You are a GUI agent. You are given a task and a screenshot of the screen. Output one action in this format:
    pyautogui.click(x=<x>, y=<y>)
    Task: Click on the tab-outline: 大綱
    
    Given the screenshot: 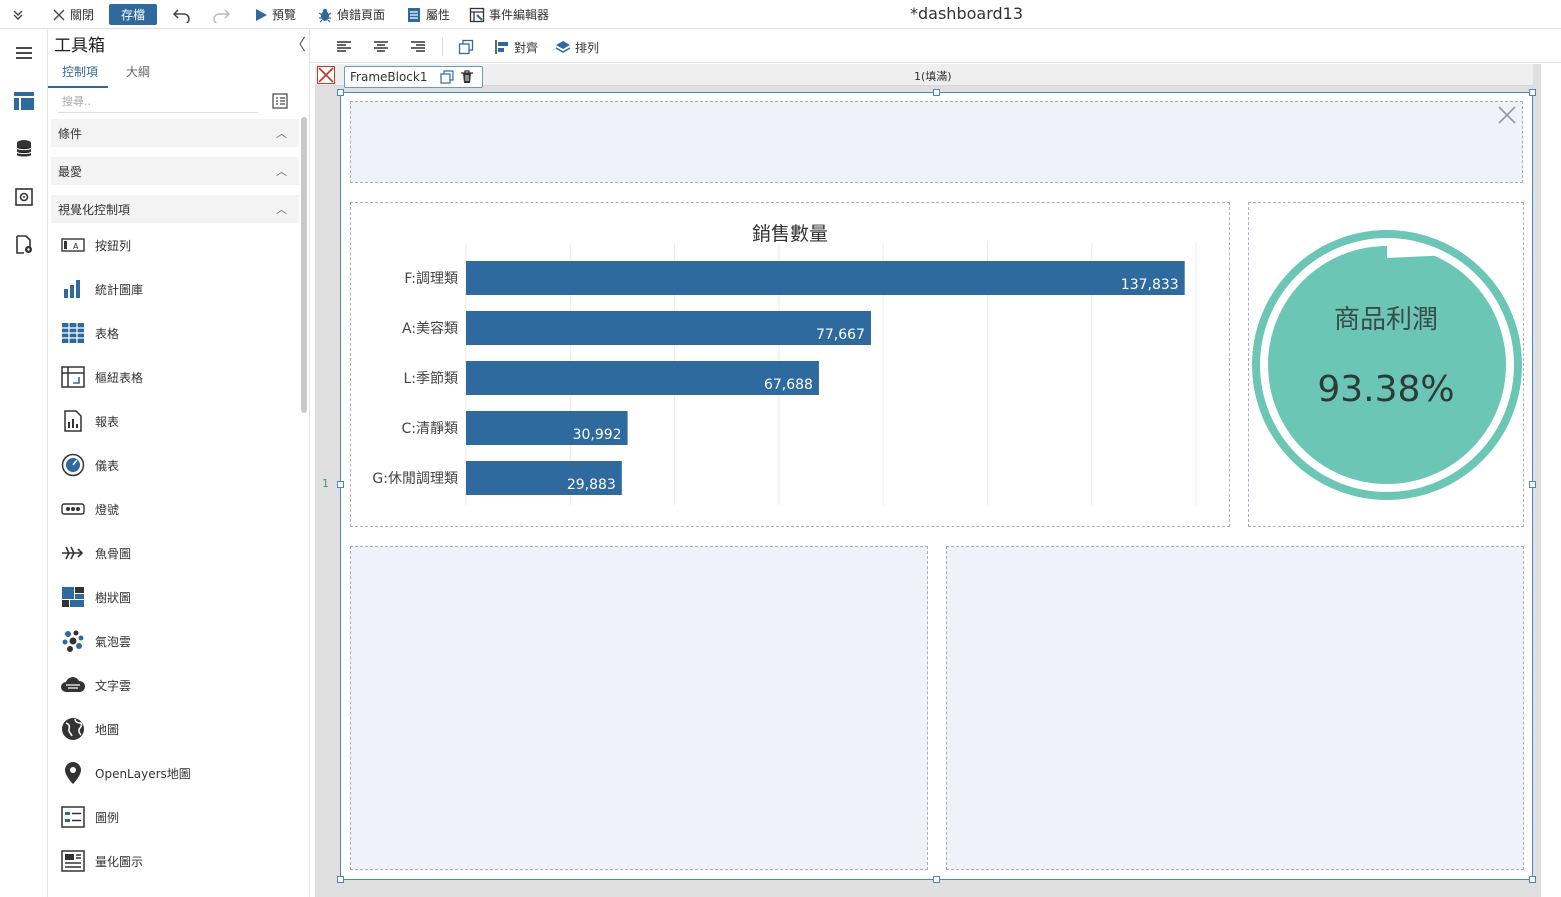 What is the action you would take?
    pyautogui.click(x=138, y=71)
    